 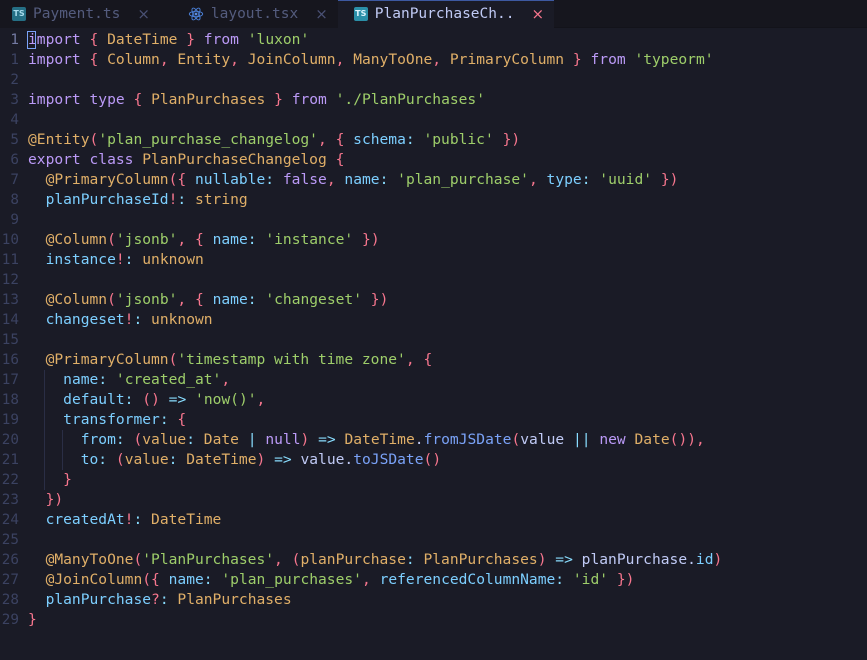 I want to click on line-number: 23, so click(x=10, y=500).